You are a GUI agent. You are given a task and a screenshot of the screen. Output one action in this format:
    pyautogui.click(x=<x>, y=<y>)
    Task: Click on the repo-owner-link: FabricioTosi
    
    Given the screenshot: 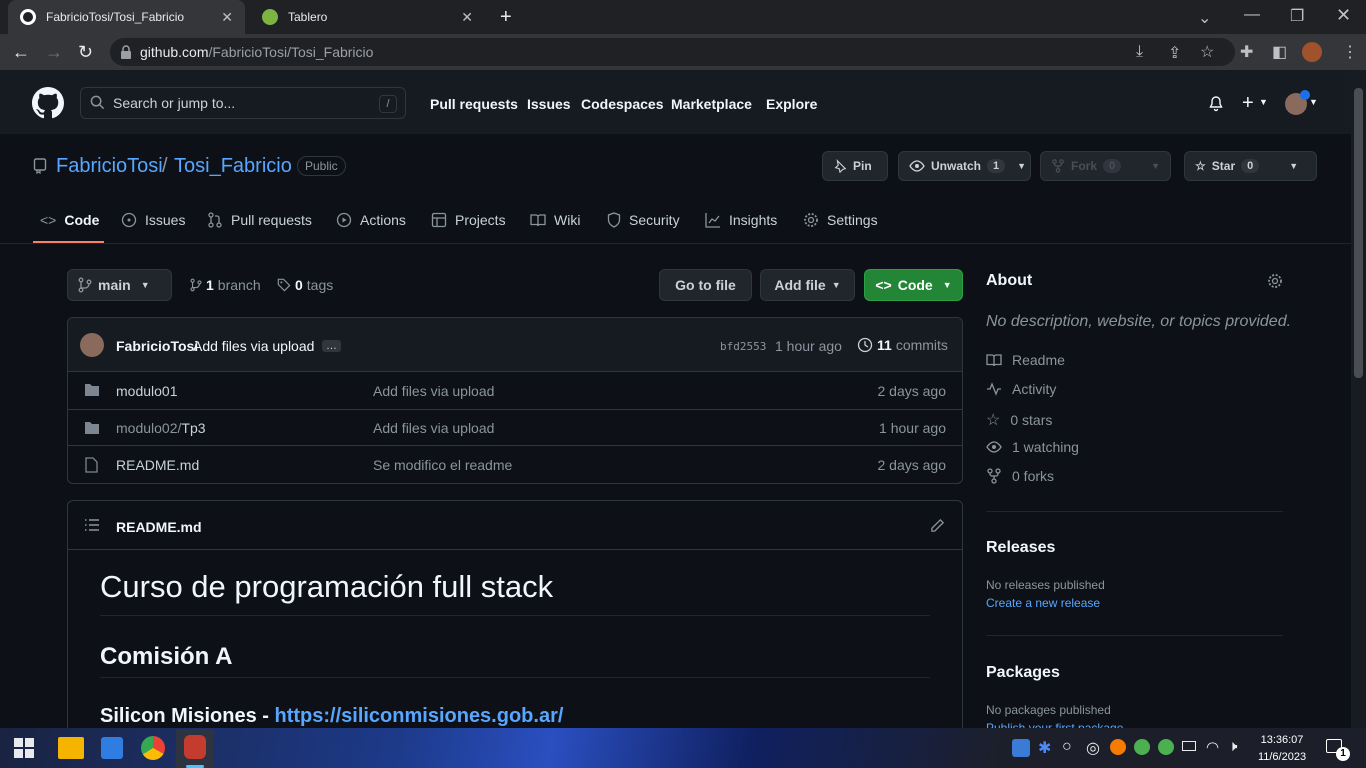 What is the action you would take?
    pyautogui.click(x=109, y=166)
    